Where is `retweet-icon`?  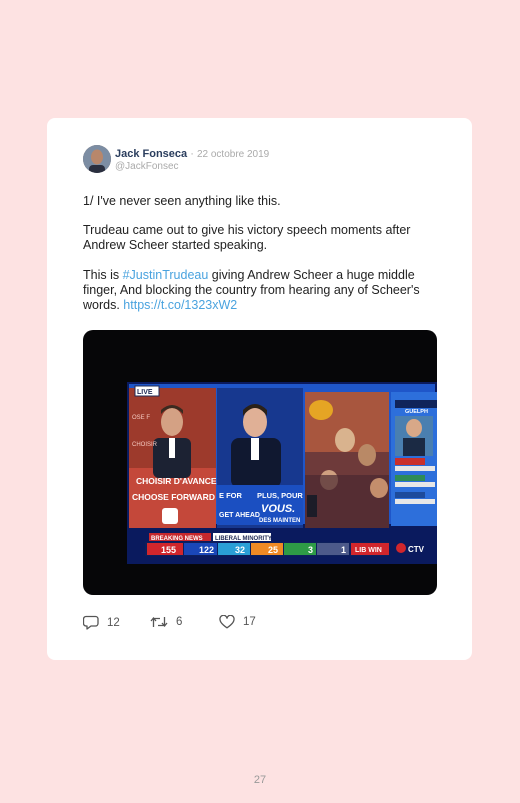
retweet-icon is located at coordinates (159, 622).